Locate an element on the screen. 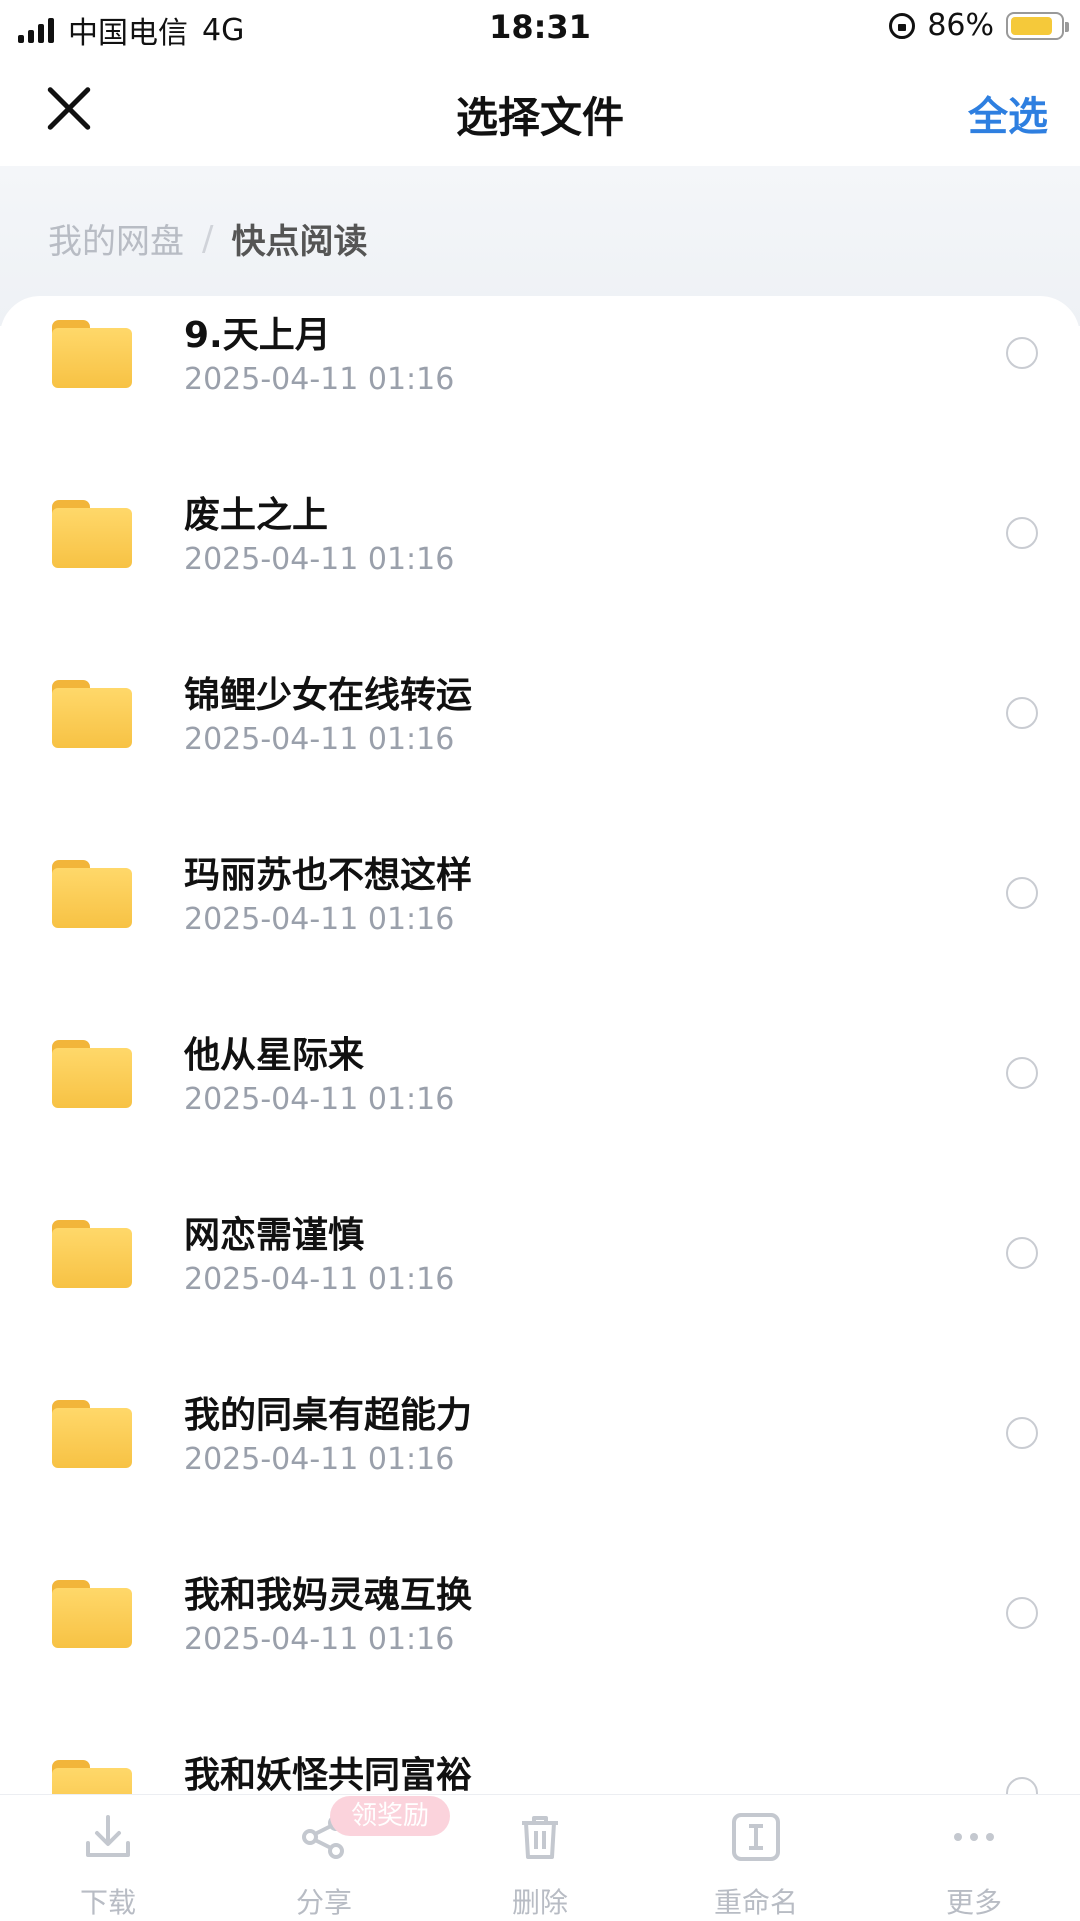 This screenshot has height=1921, width=1080. list-item: 我和我妈灵魂互换 2025-04-11 01:16 is located at coordinates (540, 1646).